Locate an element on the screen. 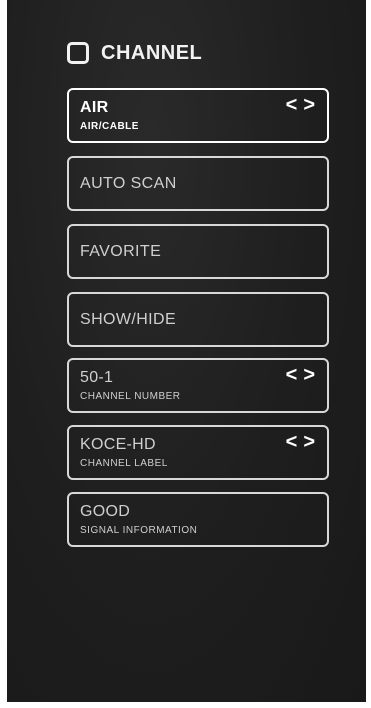 The image size is (371, 708). menu-item-signal-information: GOOD SIGNAL INFORMATION is located at coordinates (198, 519).